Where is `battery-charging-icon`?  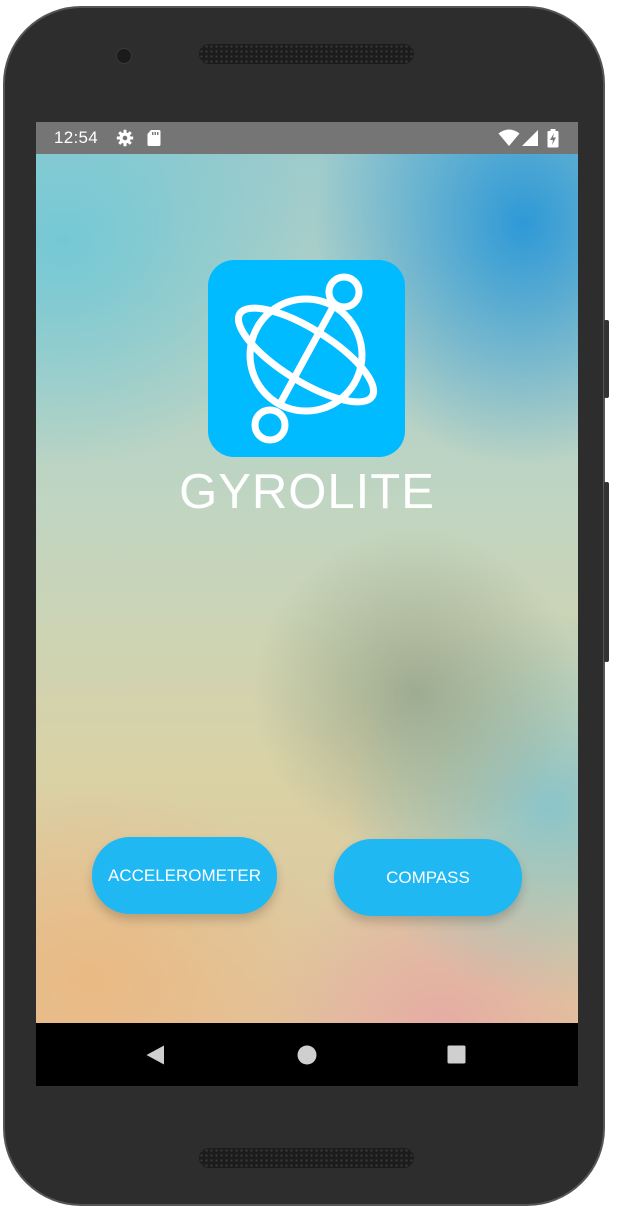
battery-charging-icon is located at coordinates (553, 141).